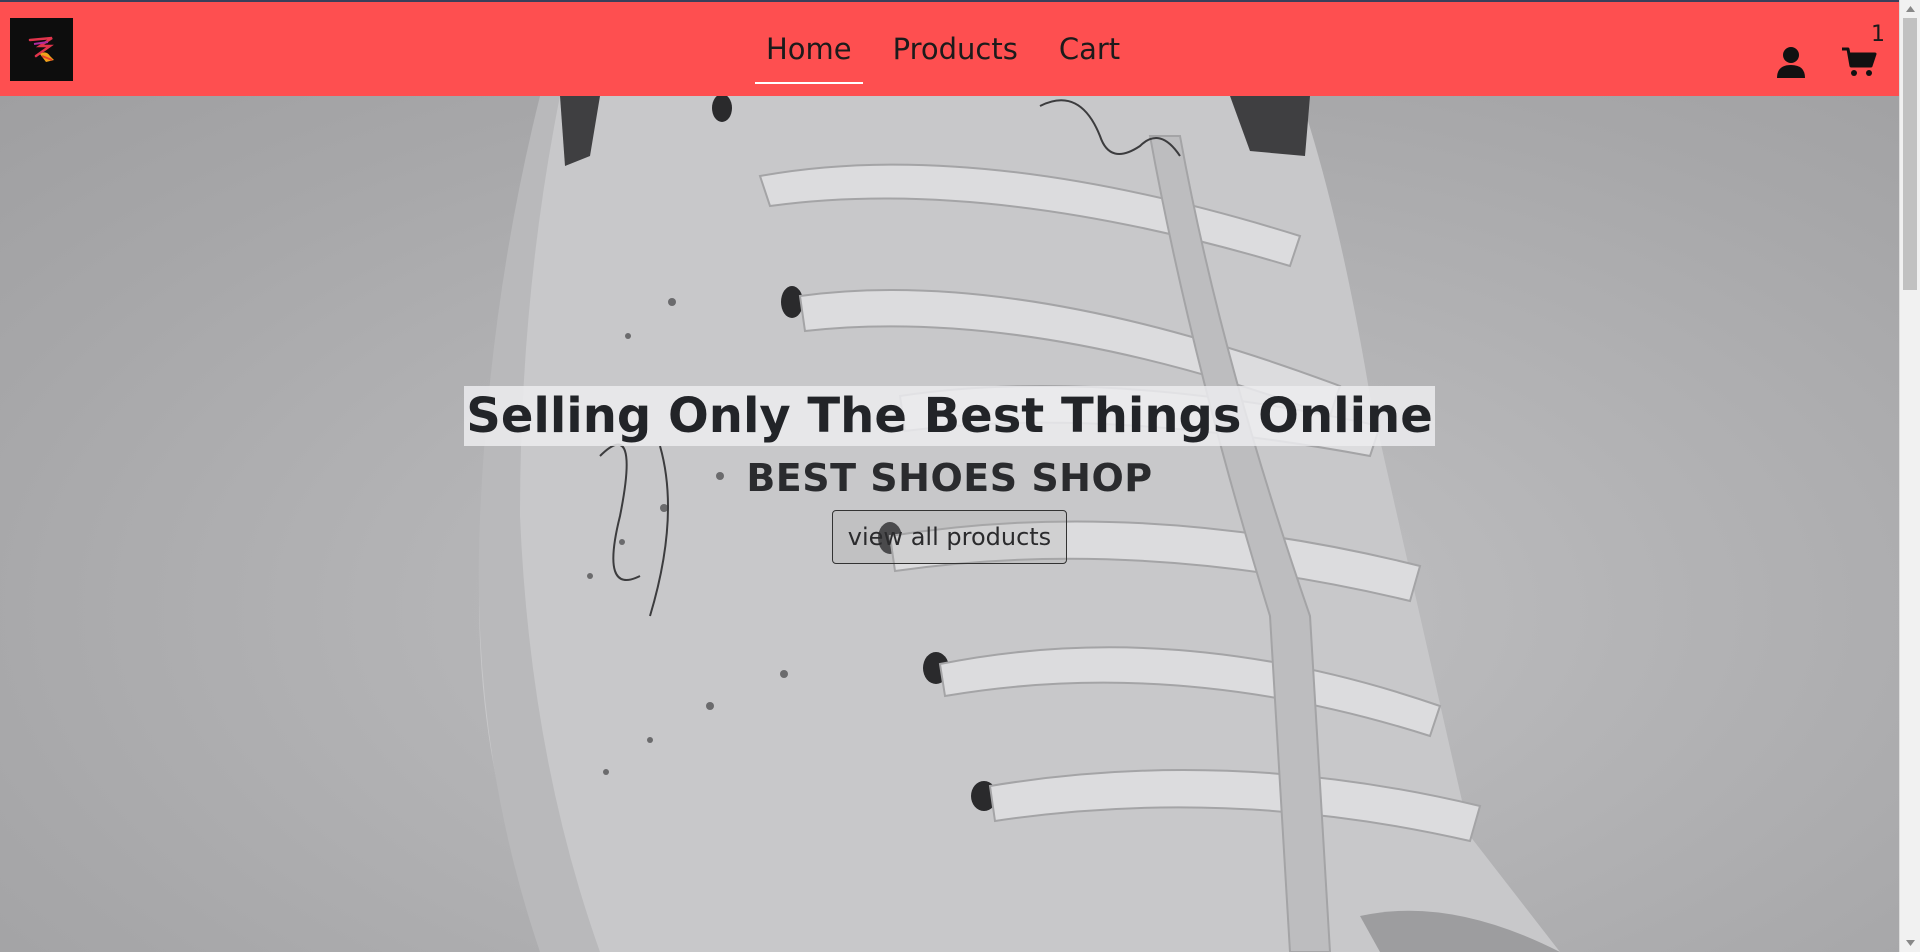 The image size is (1920, 952). I want to click on nav-actions: 1, so click(1828, 52).